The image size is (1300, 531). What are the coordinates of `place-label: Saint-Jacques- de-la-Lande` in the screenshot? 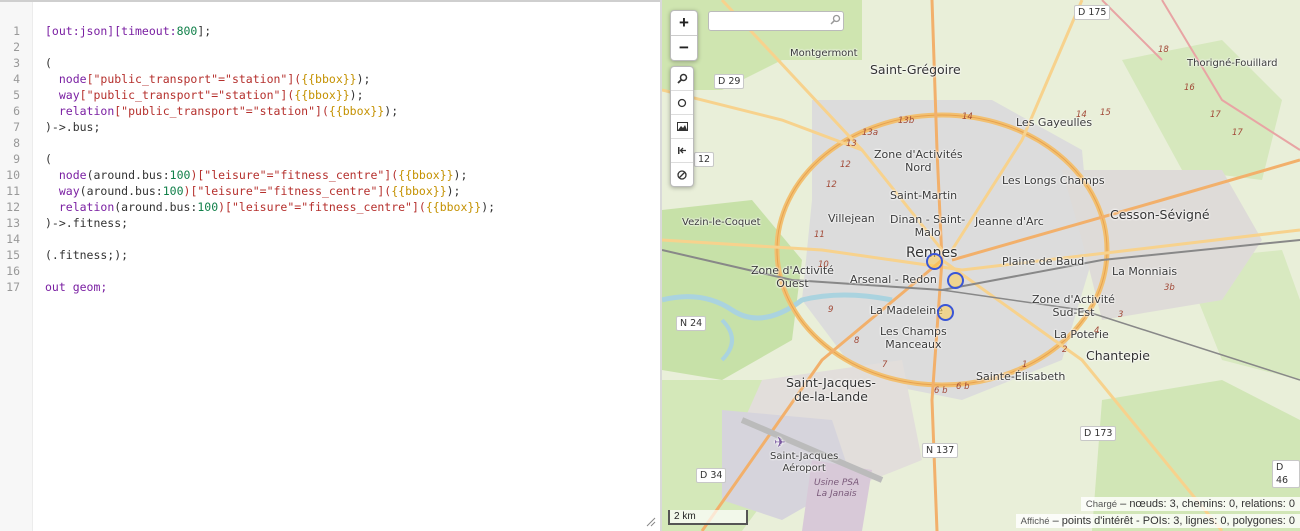 It's located at (831, 390).